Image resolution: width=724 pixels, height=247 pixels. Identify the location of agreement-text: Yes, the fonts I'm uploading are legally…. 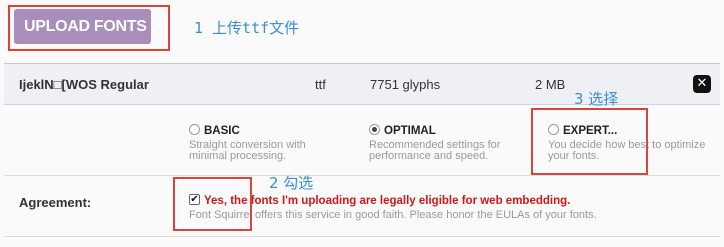
(387, 201).